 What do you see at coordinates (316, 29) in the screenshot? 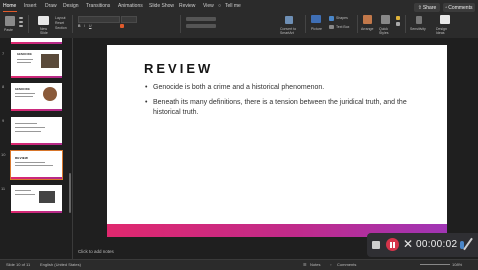
I see `picture-label: Picture` at bounding box center [316, 29].